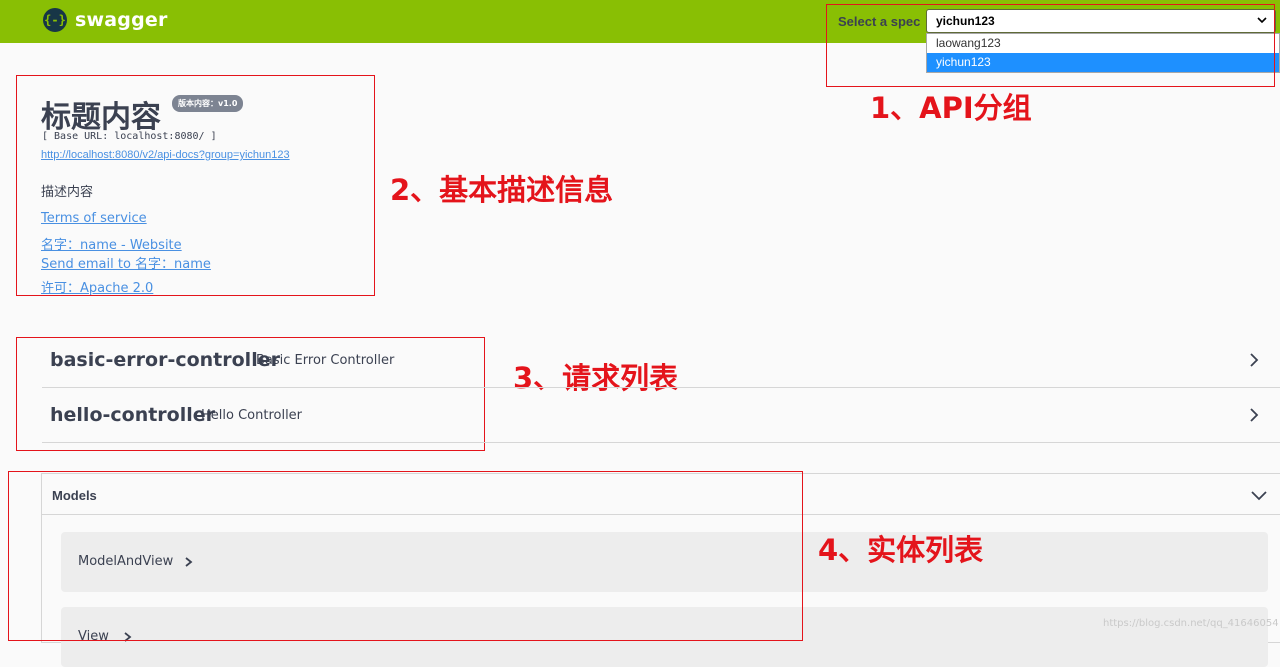 The height and width of the screenshot is (667, 1280). Describe the element at coordinates (55, 20) in the screenshot. I see `swagger-logo-icon: {-}` at that location.